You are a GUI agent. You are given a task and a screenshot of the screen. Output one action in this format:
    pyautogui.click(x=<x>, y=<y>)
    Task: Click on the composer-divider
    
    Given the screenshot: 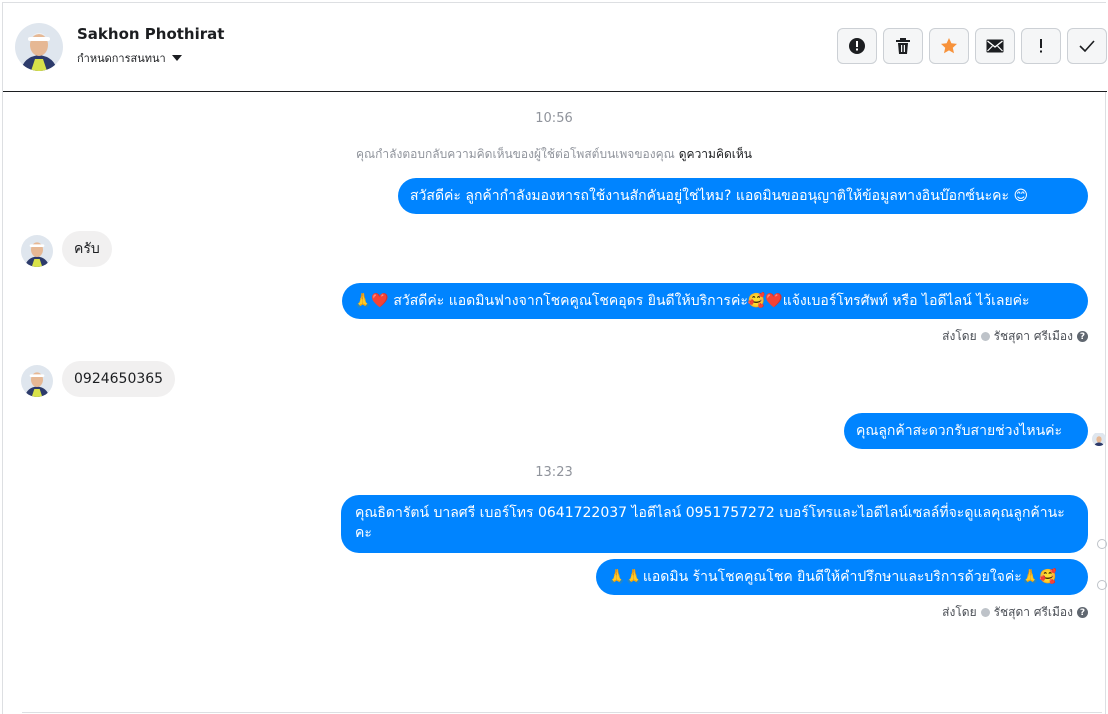 What is the action you would take?
    pyautogui.click(x=562, y=712)
    